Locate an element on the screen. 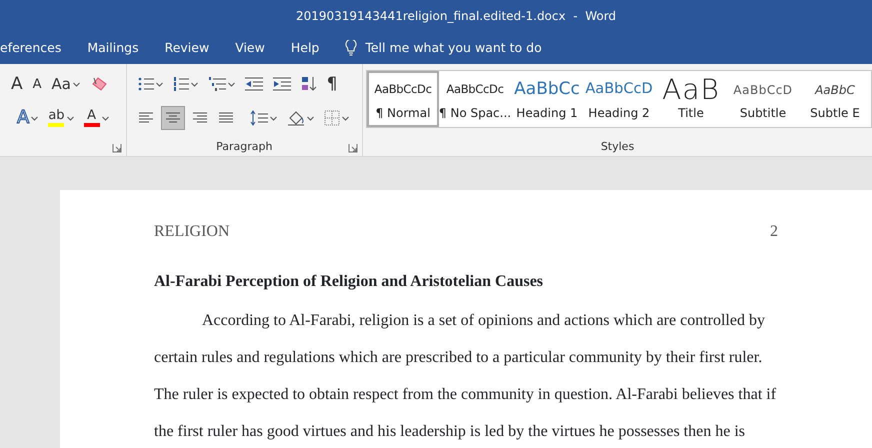  style-item: AaBbCc Heading 1 is located at coordinates (547, 99).